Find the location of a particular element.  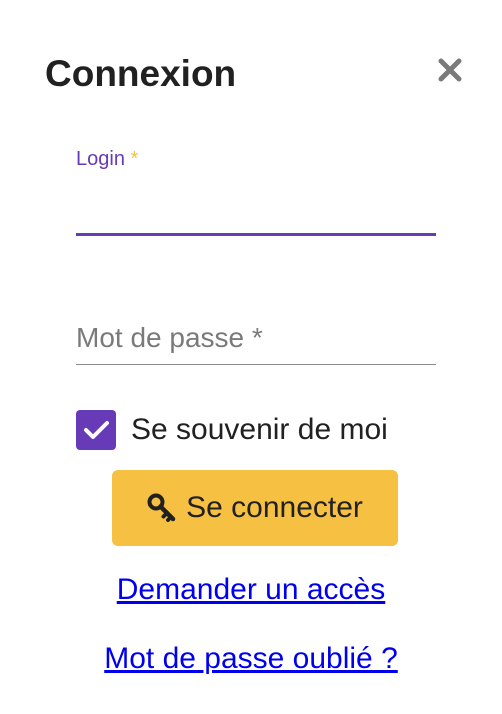

login-field: Login * is located at coordinates (256, 192).